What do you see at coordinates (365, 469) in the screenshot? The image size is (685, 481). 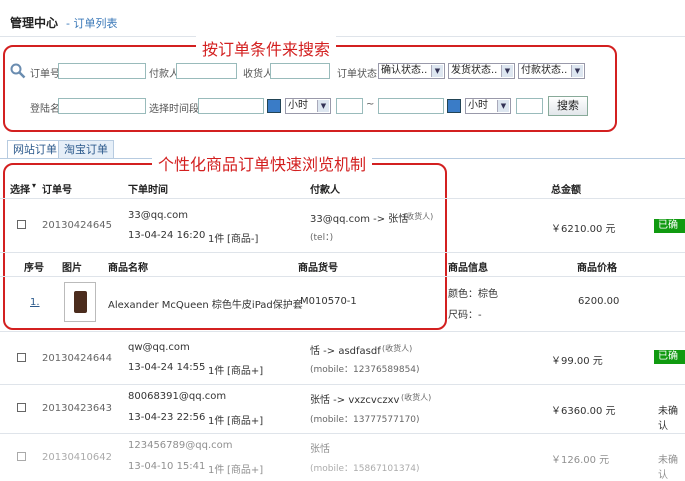 I see `receiver-contact: (mobile：15867101374)` at bounding box center [365, 469].